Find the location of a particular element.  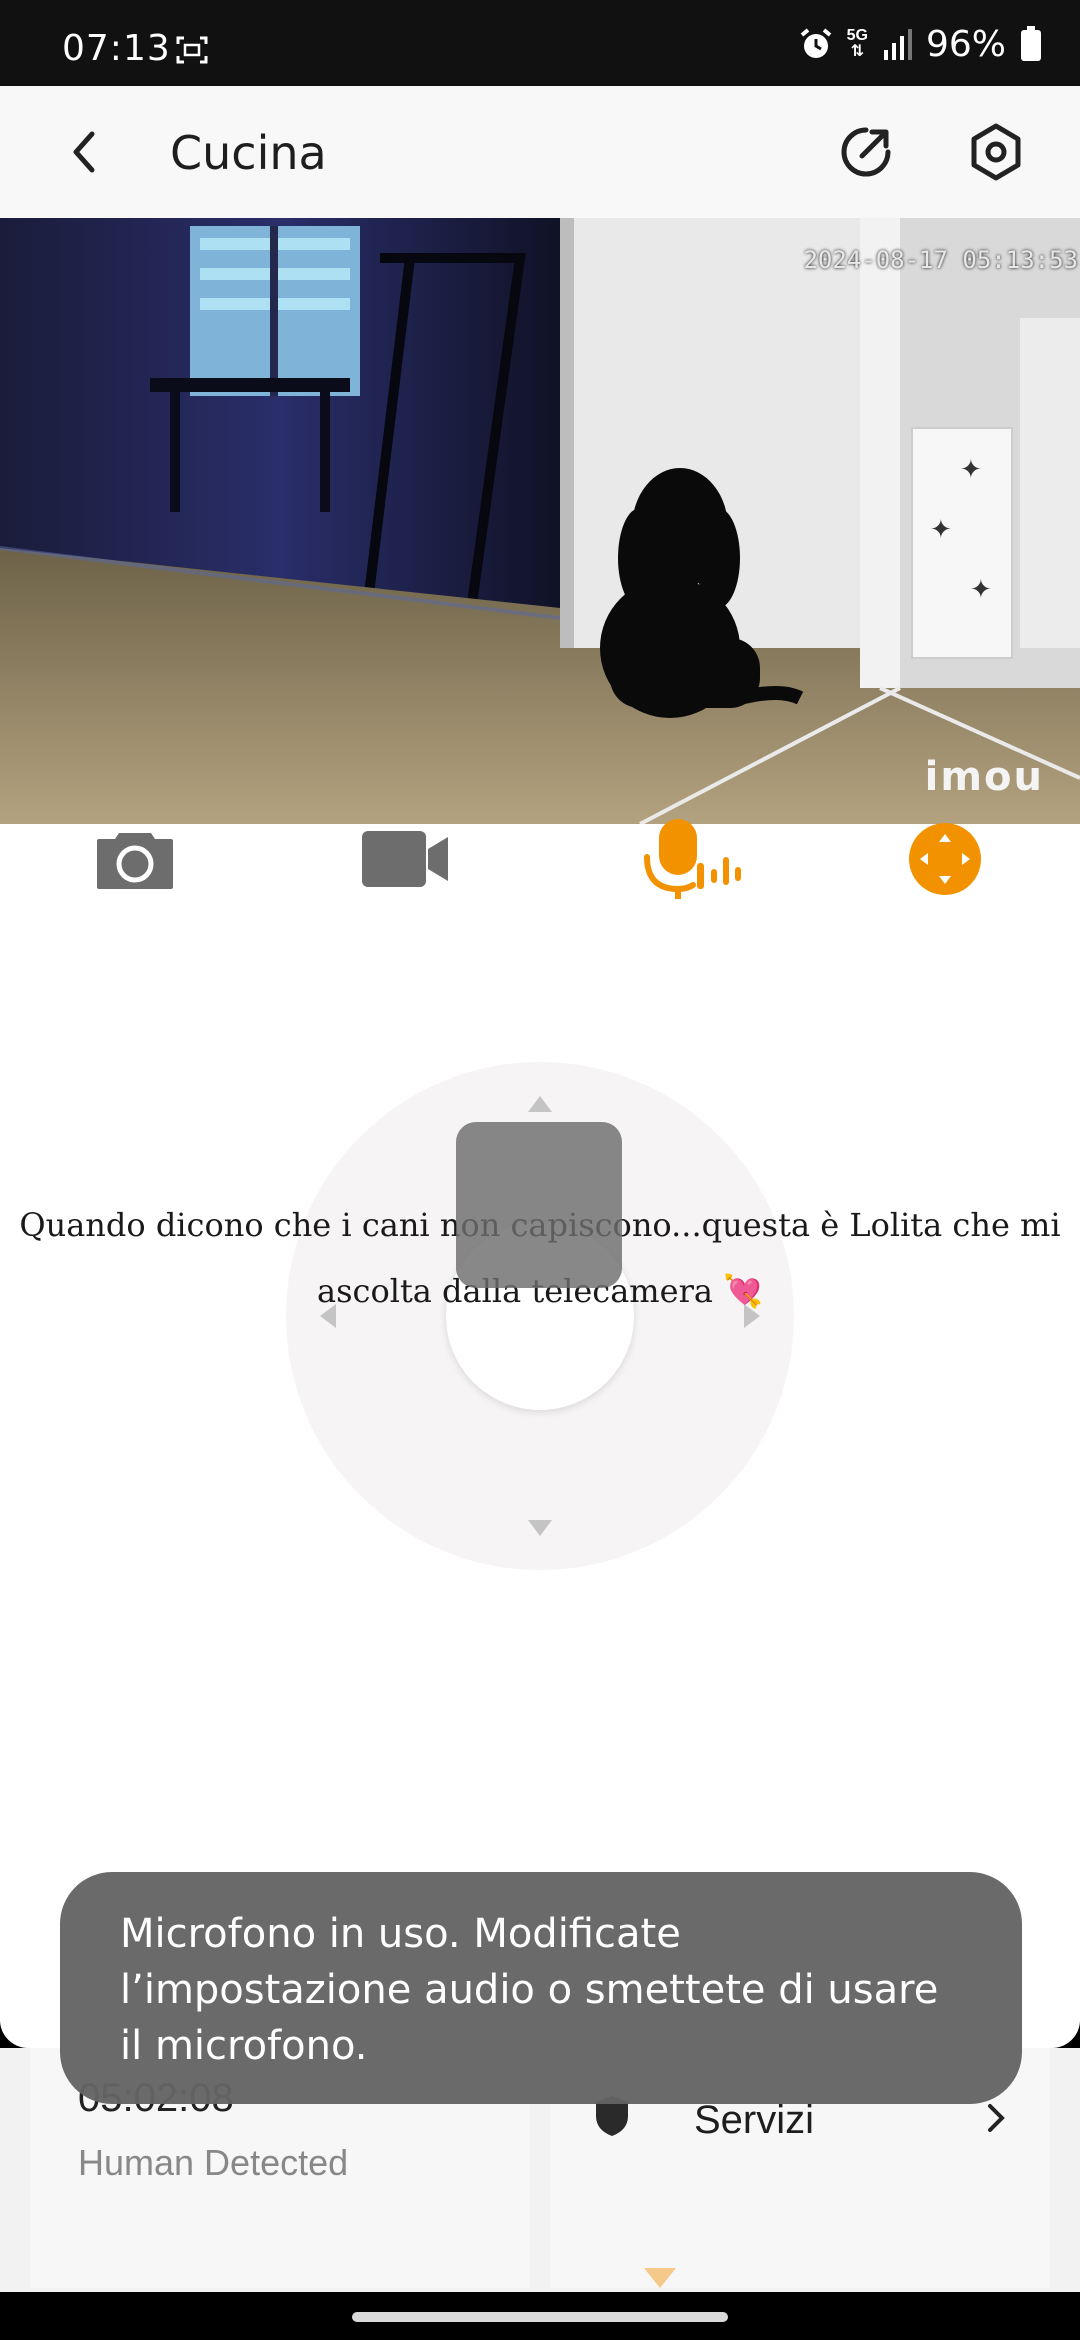

signal-icon is located at coordinates (897, 44).